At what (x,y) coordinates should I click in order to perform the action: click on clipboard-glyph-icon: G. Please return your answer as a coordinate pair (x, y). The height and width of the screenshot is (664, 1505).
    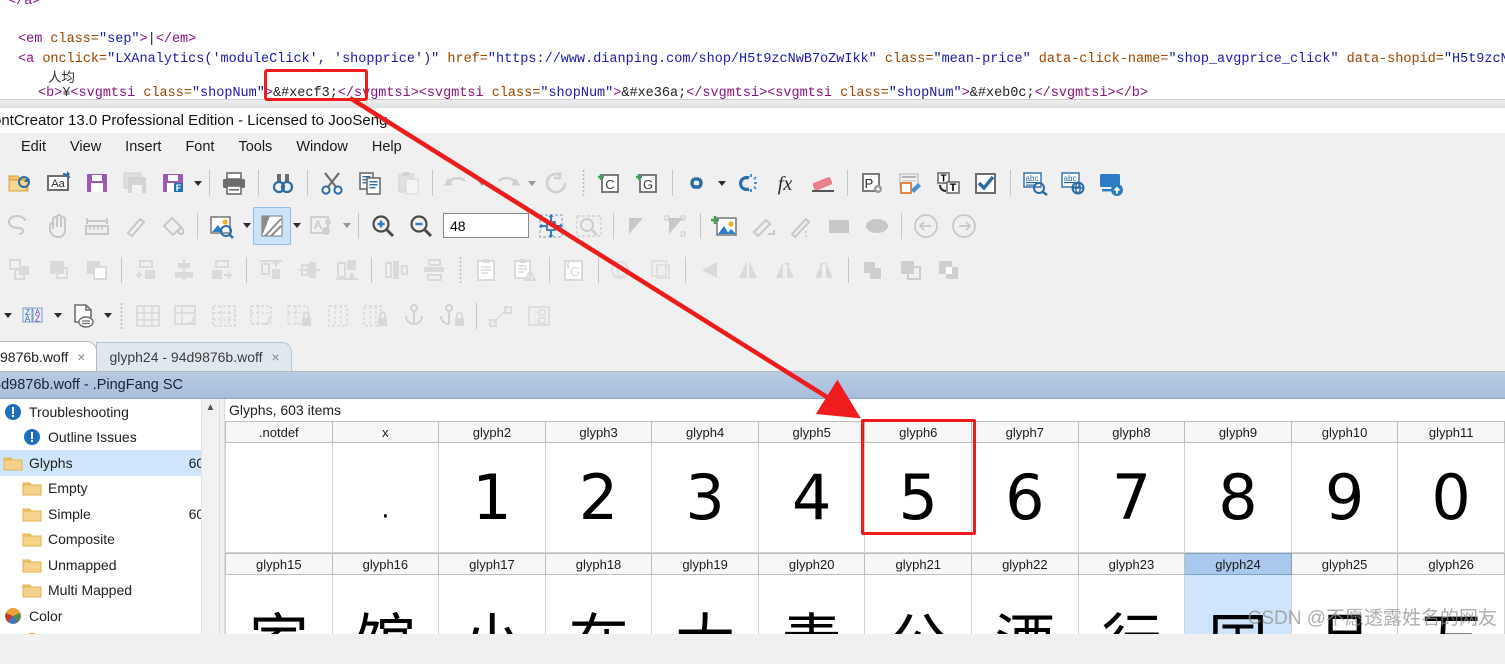
    Looking at the image, I should click on (574, 270).